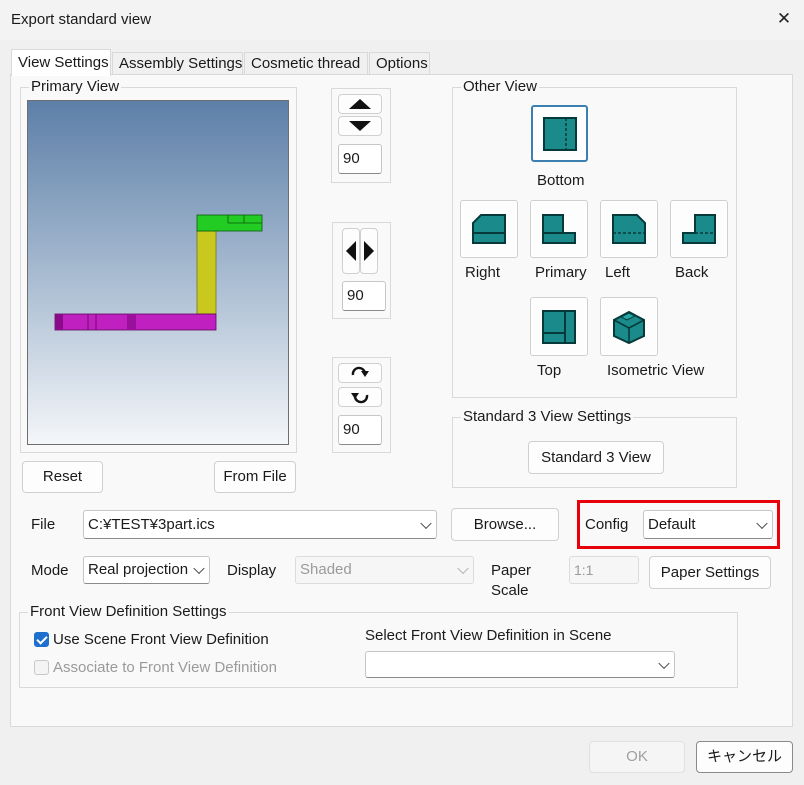  I want to click on rotate-counterclockwise-icon, so click(360, 398).